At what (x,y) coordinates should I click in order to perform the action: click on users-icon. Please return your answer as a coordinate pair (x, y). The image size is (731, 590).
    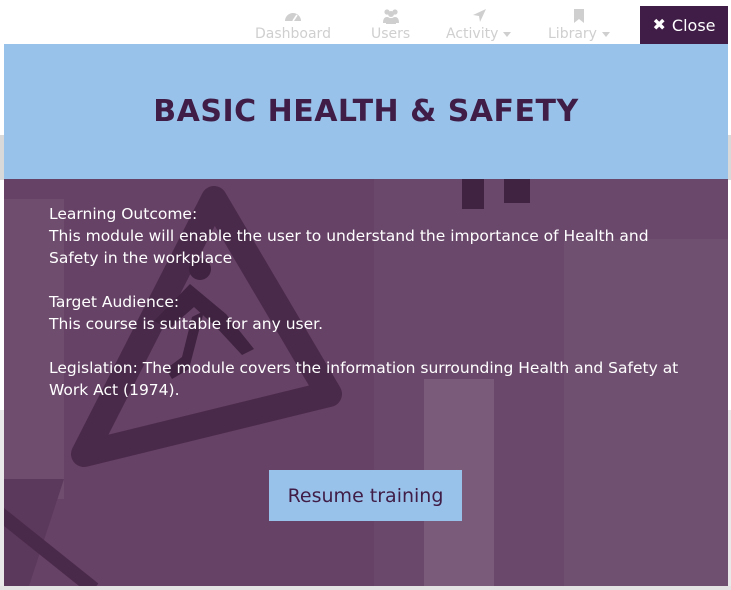
    Looking at the image, I should click on (390, 16).